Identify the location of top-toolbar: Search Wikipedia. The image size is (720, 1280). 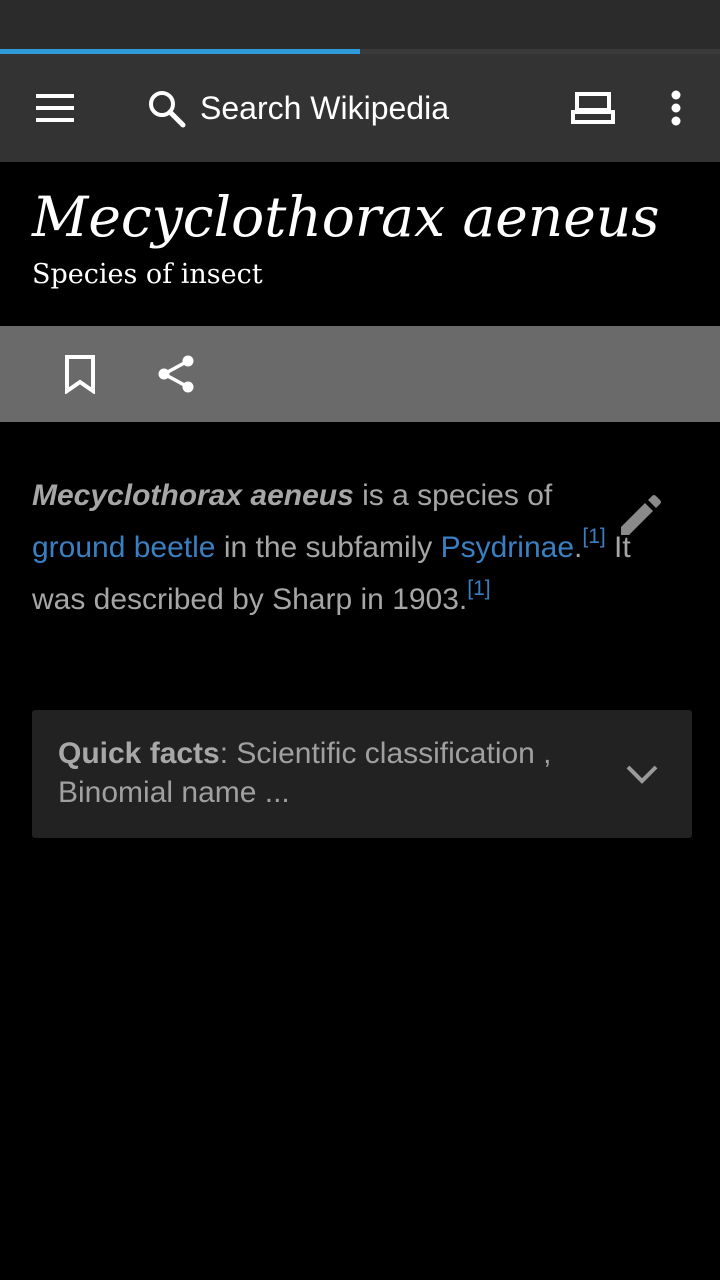
(360, 108).